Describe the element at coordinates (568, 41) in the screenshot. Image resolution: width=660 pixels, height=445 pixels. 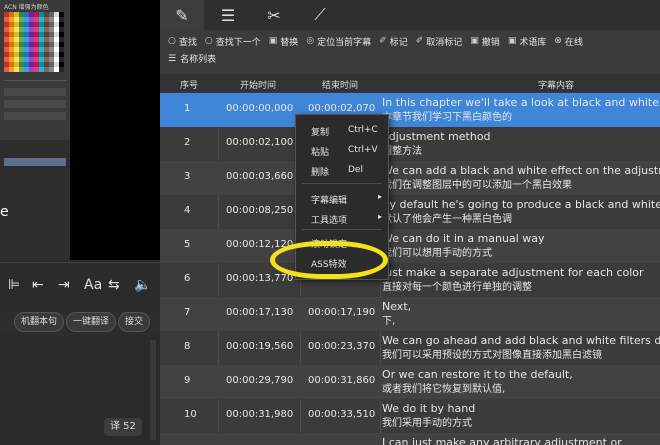
I see `online-button: ⊗ 在线` at that location.